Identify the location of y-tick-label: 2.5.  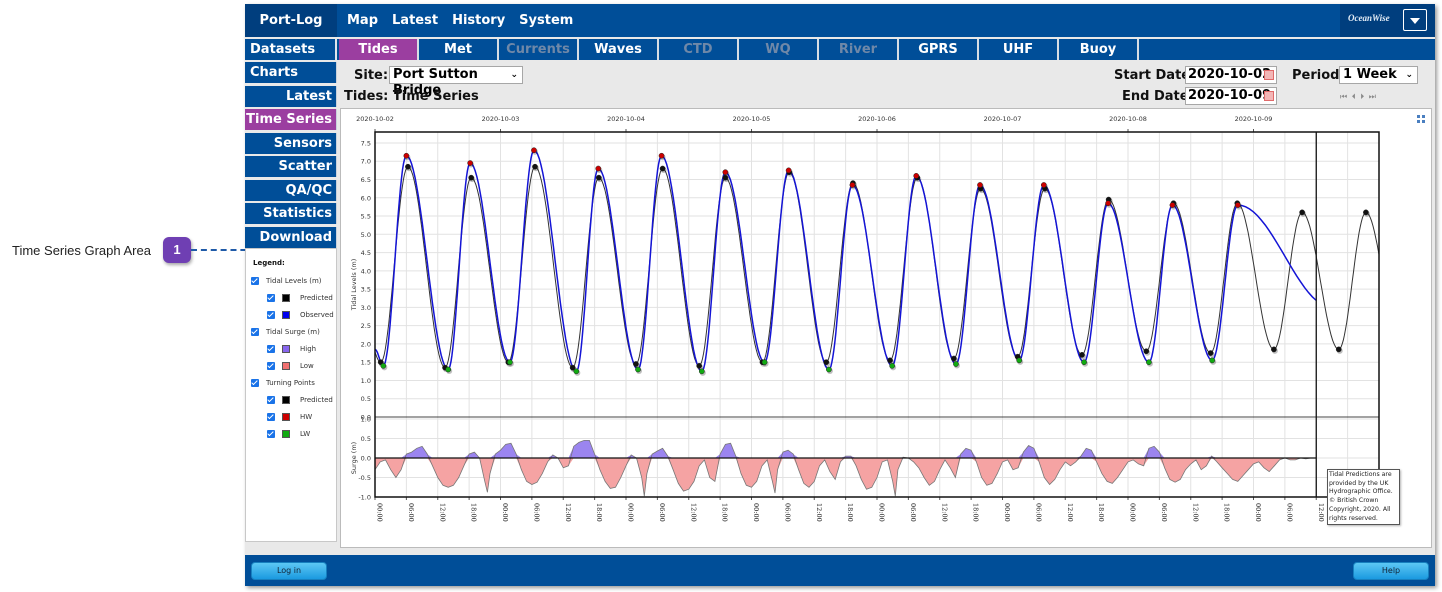
(366, 326).